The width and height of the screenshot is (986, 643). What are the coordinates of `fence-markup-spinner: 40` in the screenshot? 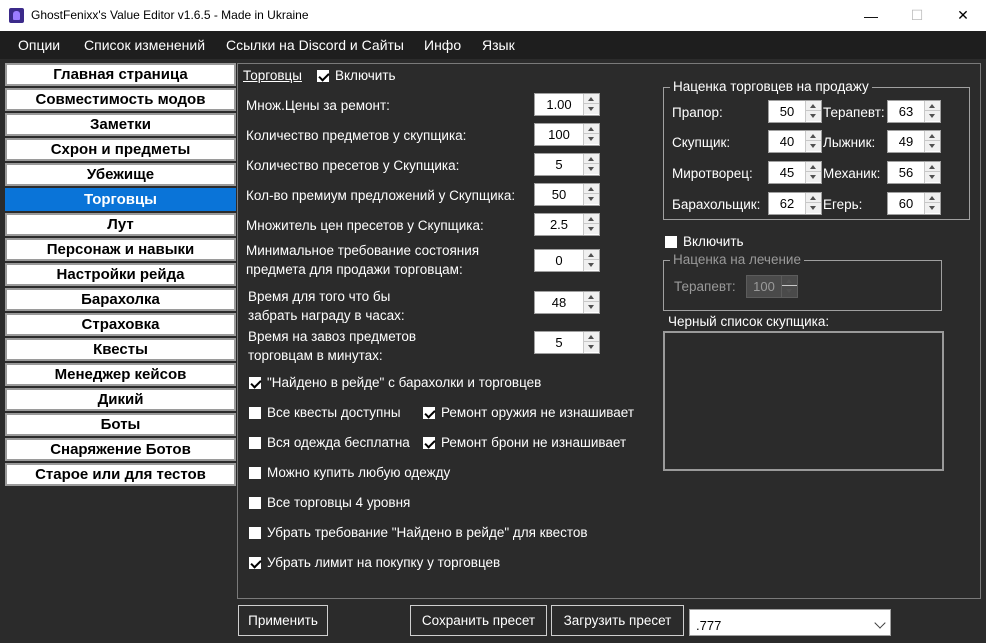 It's located at (795, 141).